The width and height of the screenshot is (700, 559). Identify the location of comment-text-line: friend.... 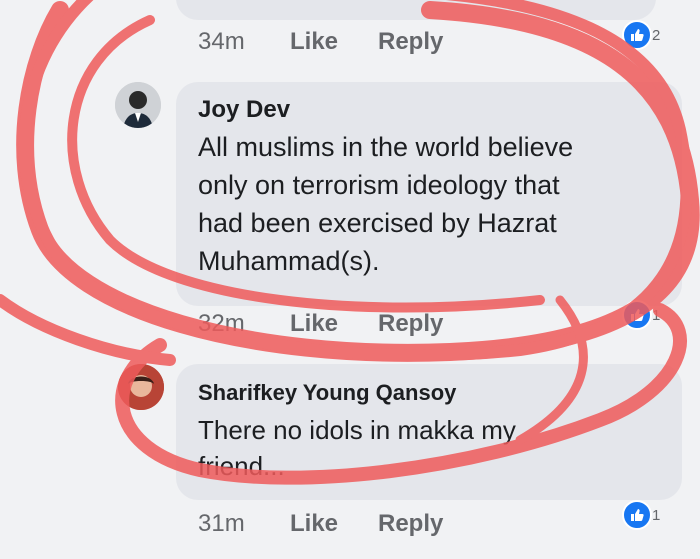
(241, 466).